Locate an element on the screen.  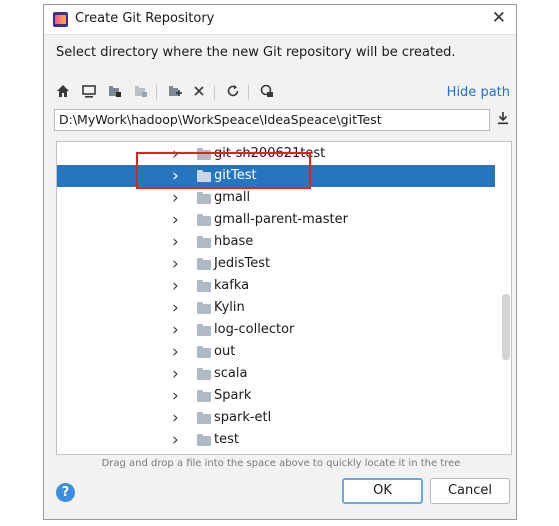
tree-row: › test is located at coordinates (276, 440).